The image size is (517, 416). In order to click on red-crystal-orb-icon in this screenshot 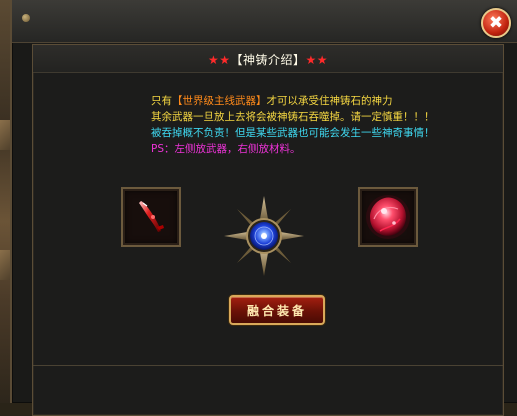, I will do `click(388, 217)`.